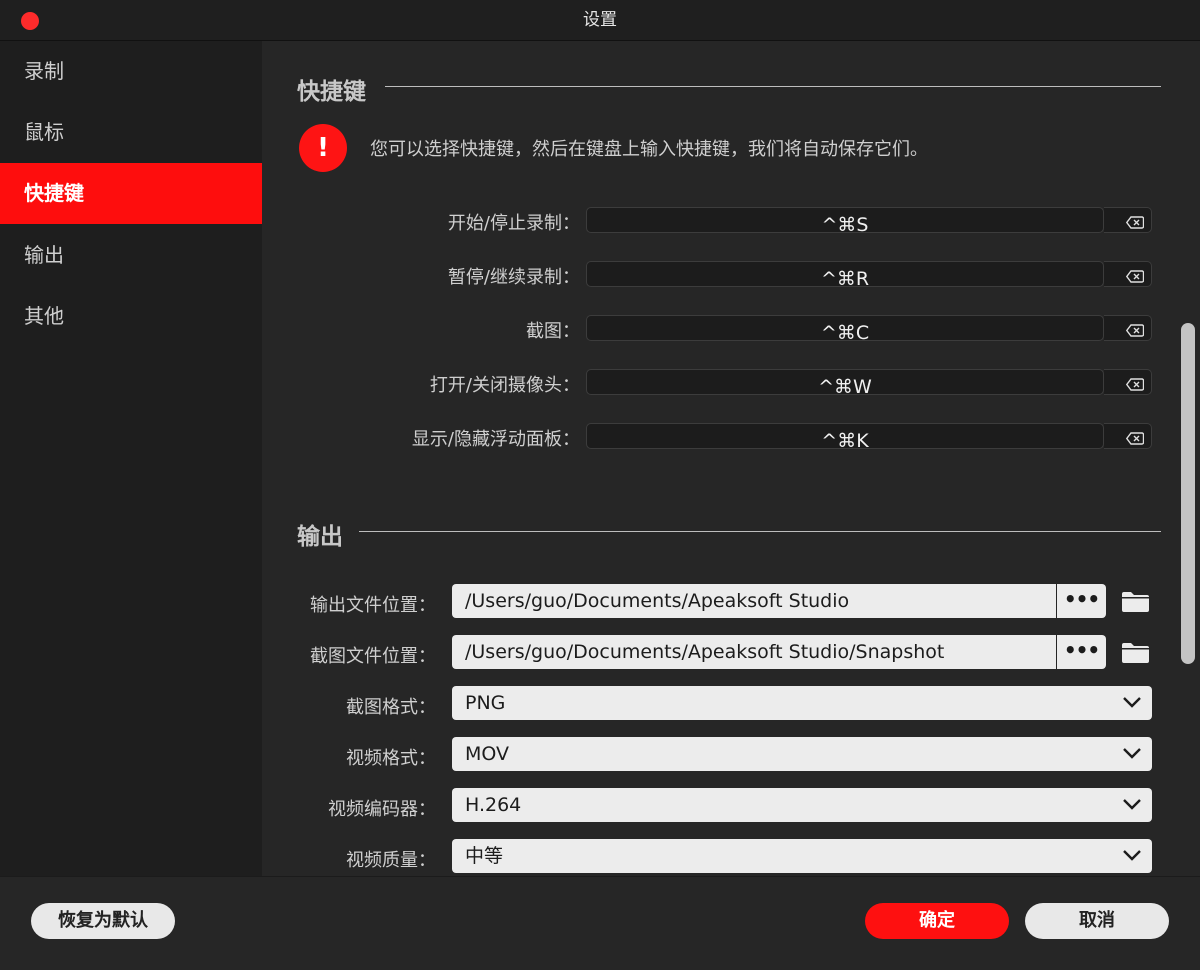 The height and width of the screenshot is (970, 1200). What do you see at coordinates (553, 331) in the screenshot?
I see `shortcut-label-screenshot: 截图：` at bounding box center [553, 331].